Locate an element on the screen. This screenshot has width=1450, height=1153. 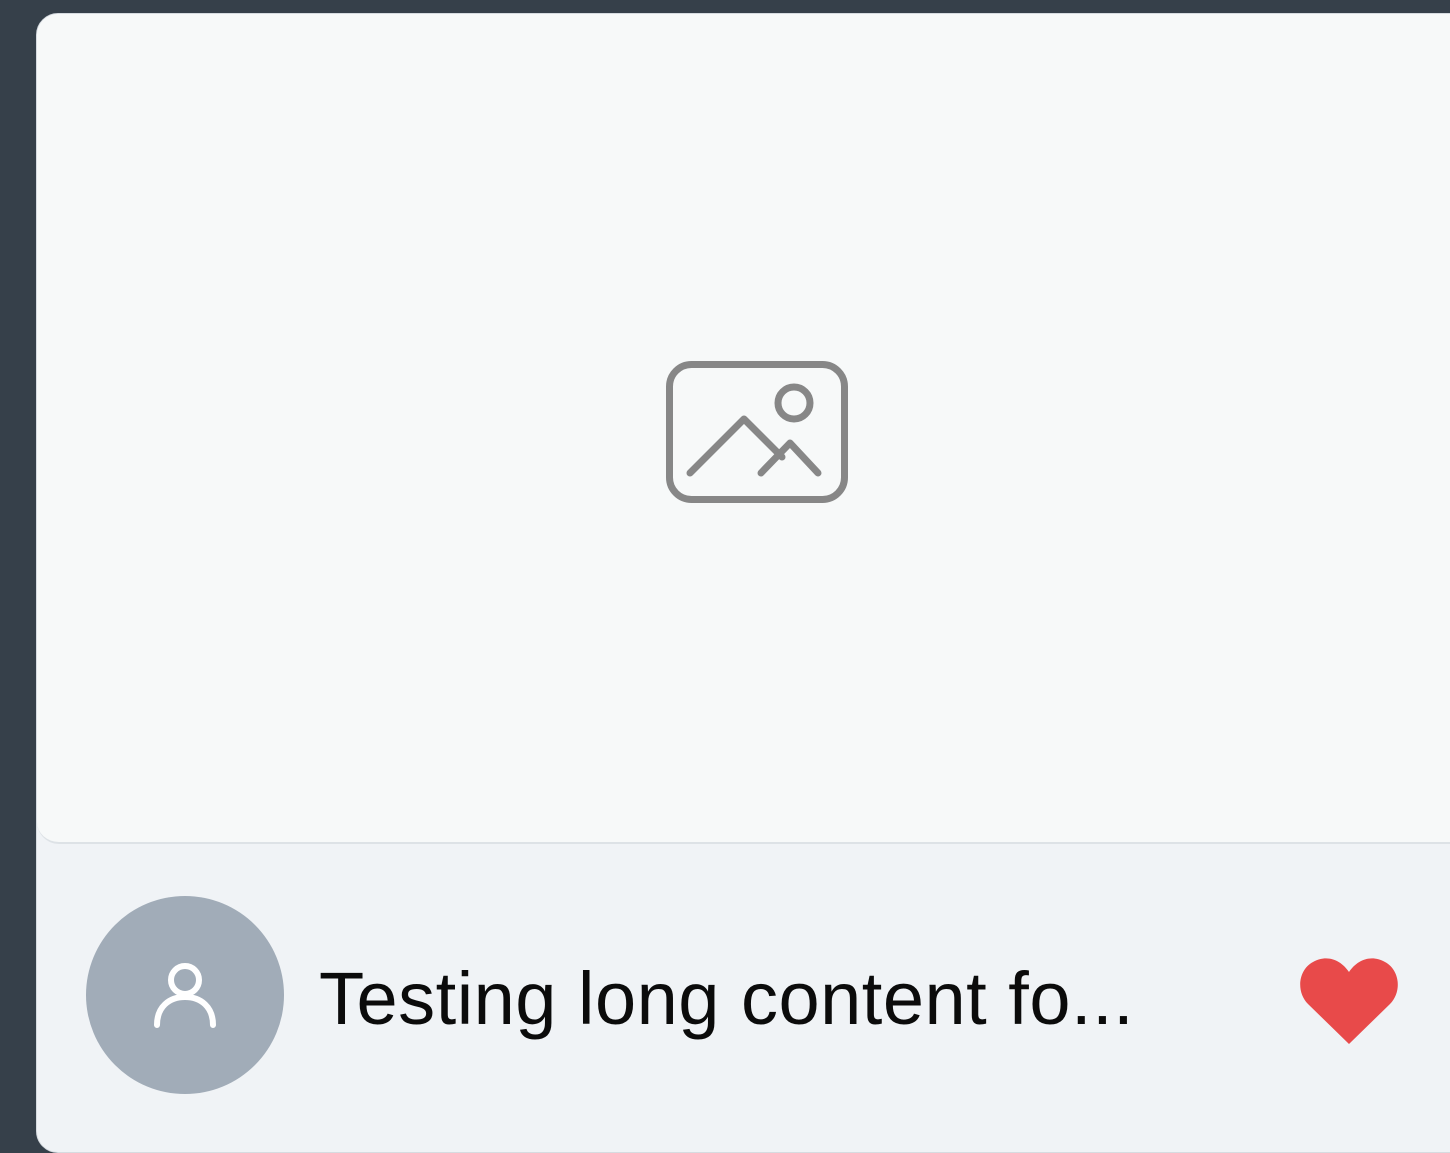
heart-icon is located at coordinates (1349, 1001).